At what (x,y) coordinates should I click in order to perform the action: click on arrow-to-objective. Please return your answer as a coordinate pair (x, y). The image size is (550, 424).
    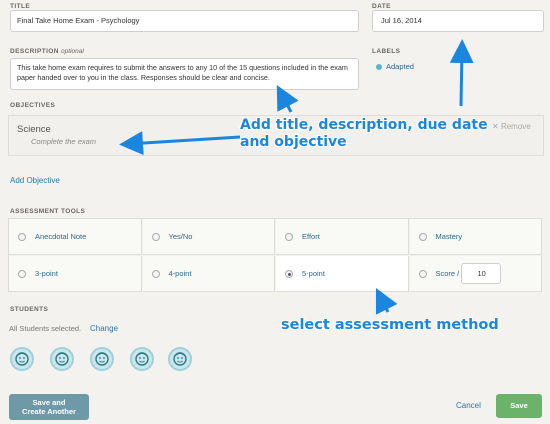
    Looking at the image, I should click on (180, 143).